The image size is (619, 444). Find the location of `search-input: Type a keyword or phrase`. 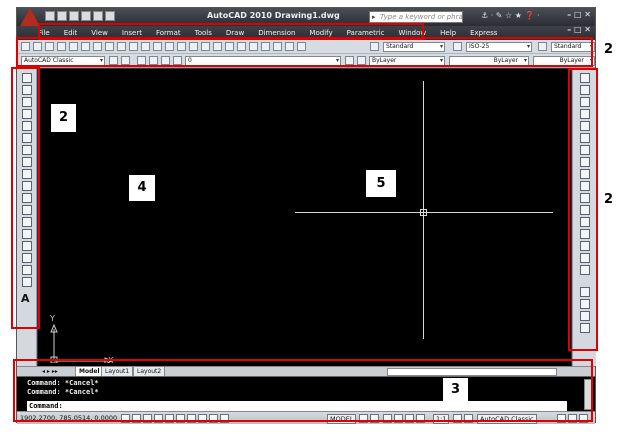

search-input: Type a keyword or phrase is located at coordinates (416, 17).